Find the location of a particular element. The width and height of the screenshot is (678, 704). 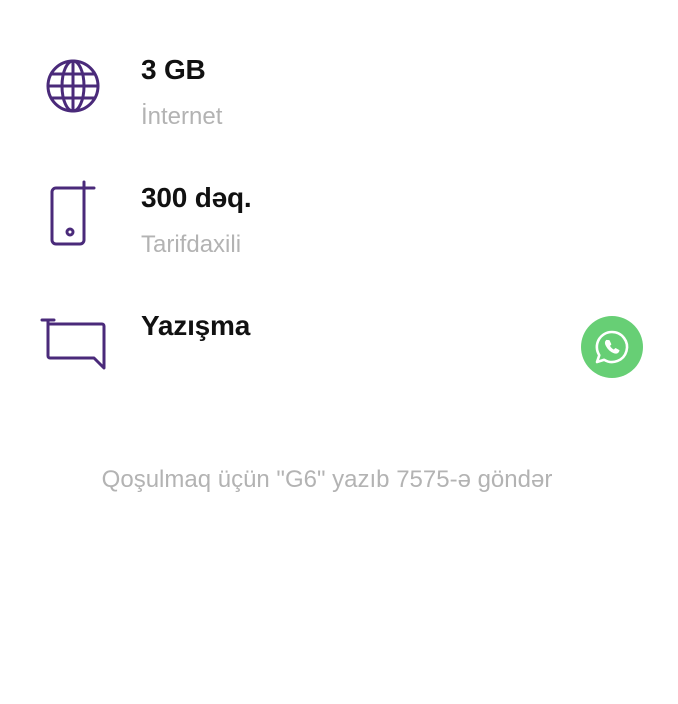

subscription-instruction: Qoşulmaq üçün "G6" yazıb 7575-ə göndər is located at coordinates (327, 479).